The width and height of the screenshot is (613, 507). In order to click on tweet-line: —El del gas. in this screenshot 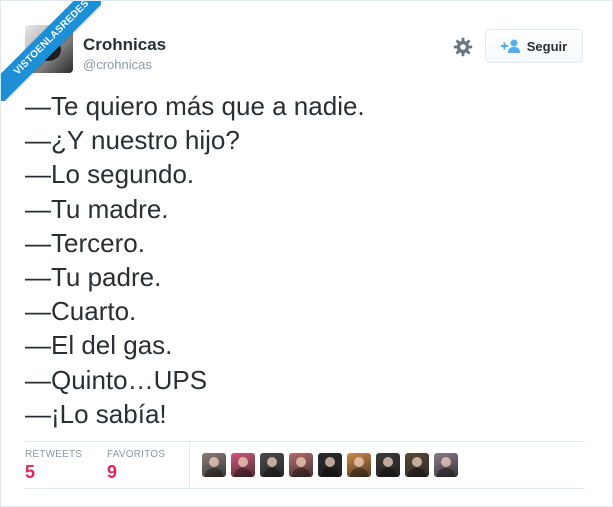, I will do `click(99, 345)`.